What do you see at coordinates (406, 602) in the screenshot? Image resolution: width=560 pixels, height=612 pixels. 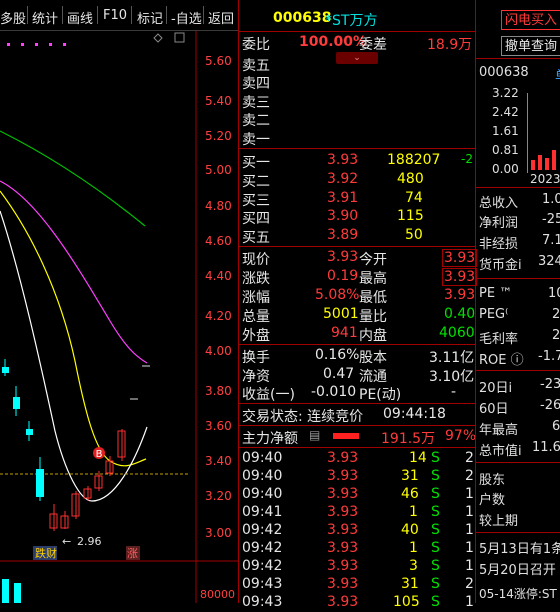 I see `tick-volume: 105` at bounding box center [406, 602].